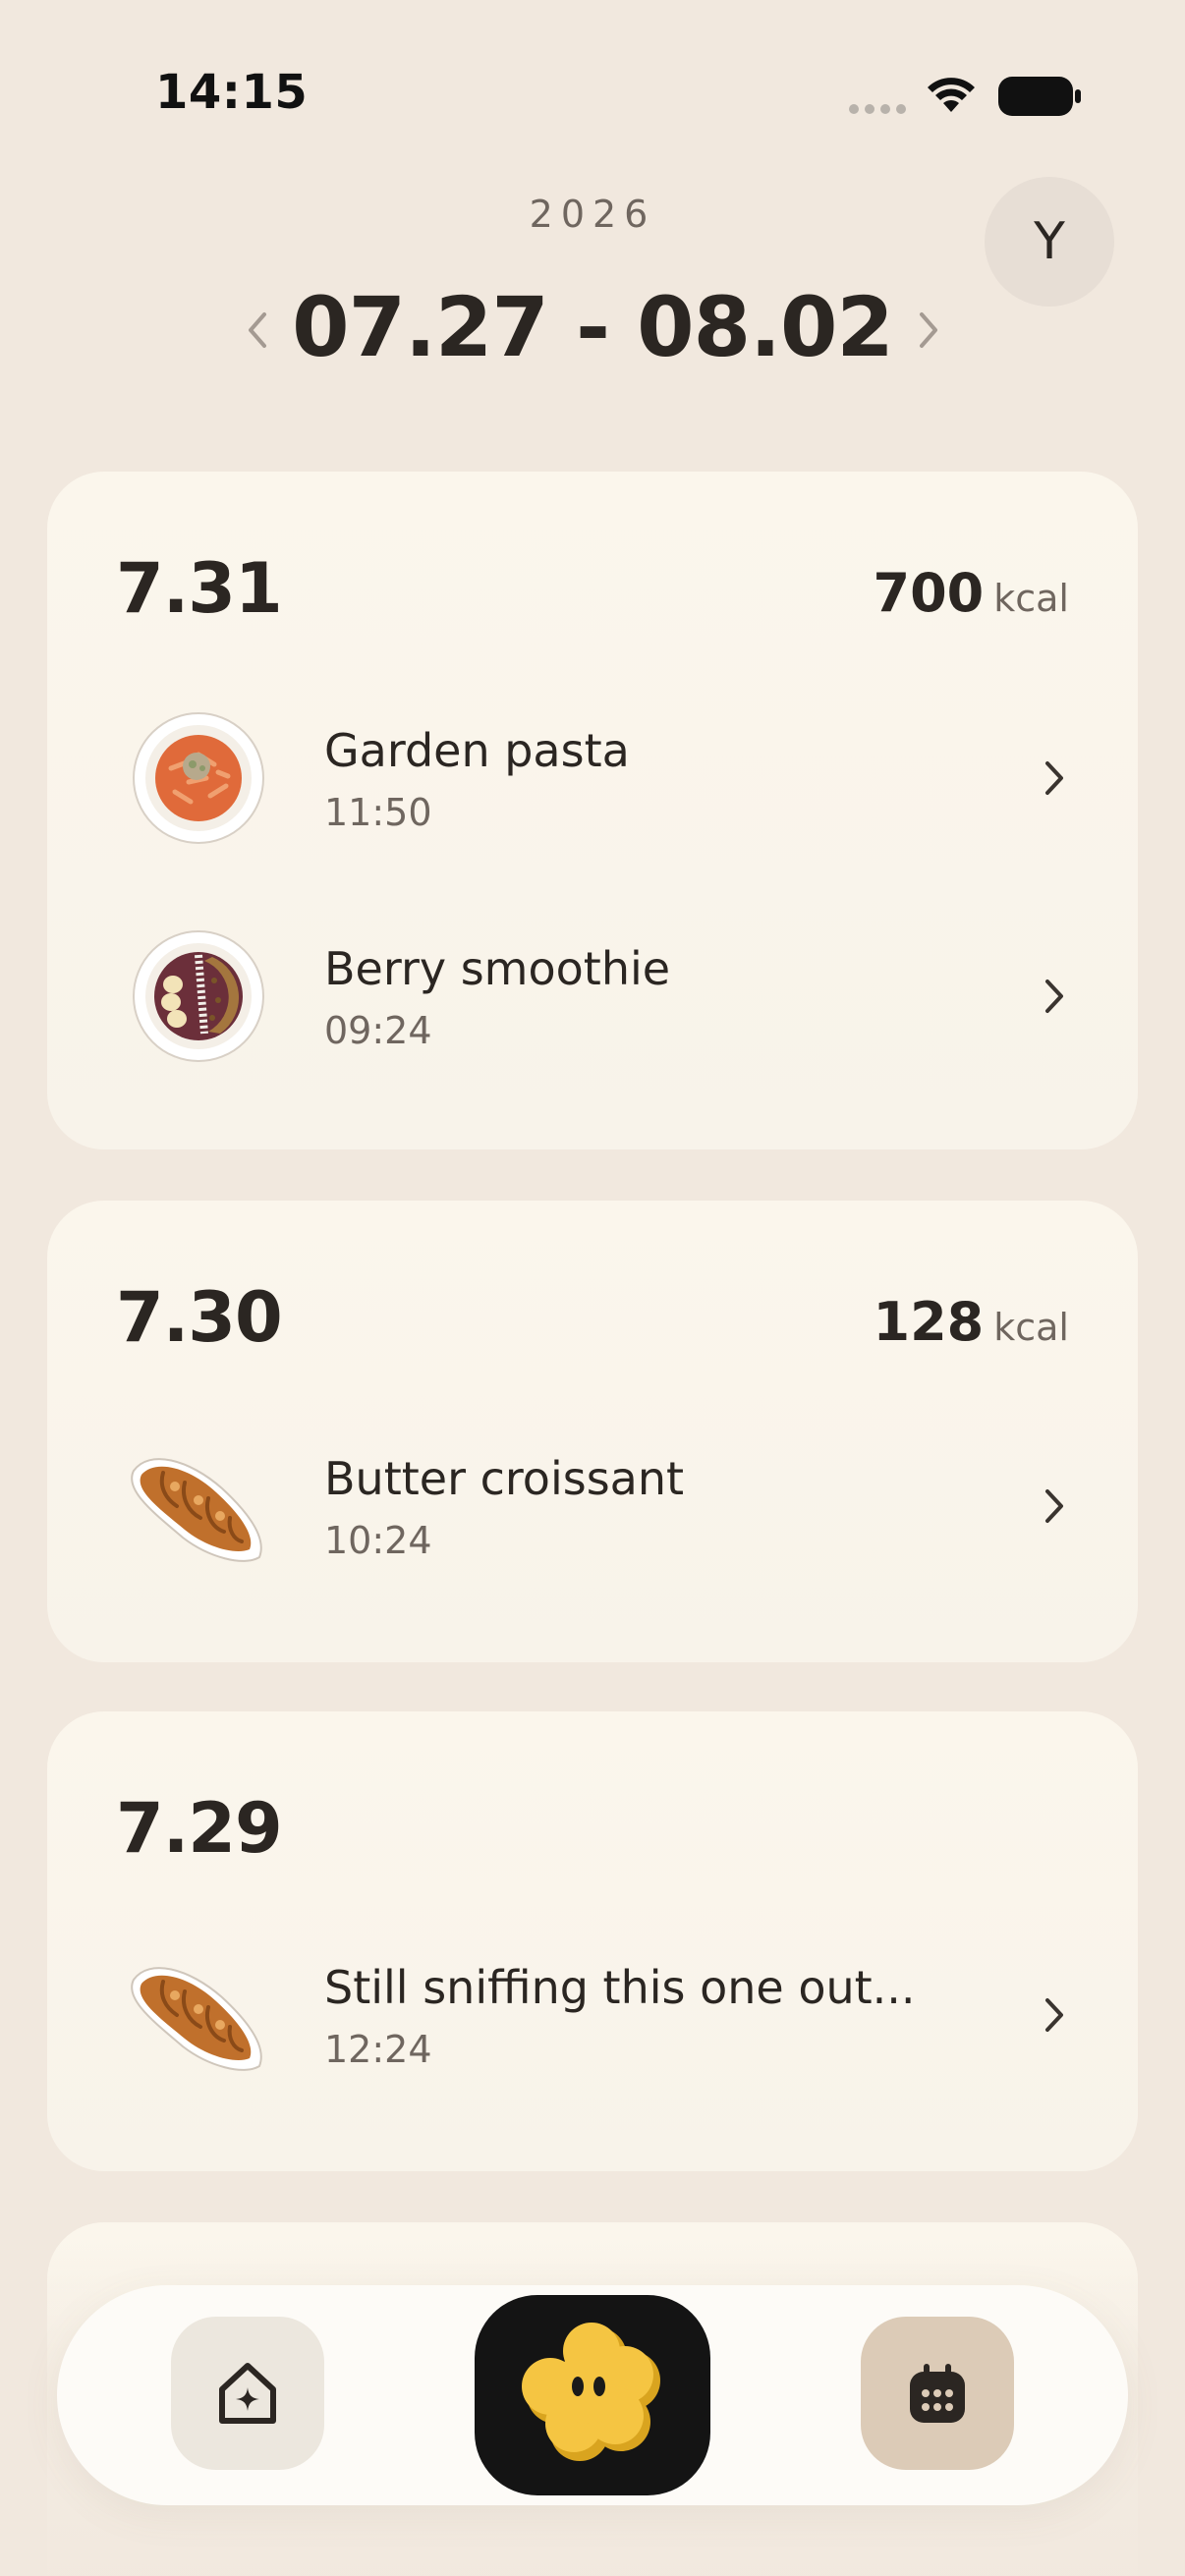 This screenshot has width=1185, height=2576. I want to click on calendar-button, so click(938, 2393).